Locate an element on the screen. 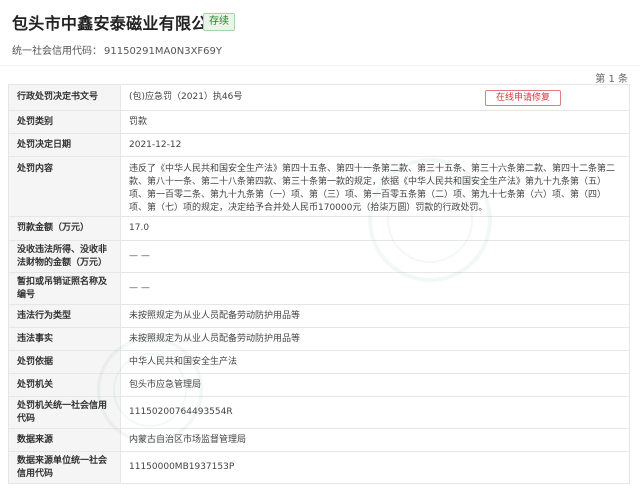 This screenshot has height=502, width=640. row-value: 11150200764493554R is located at coordinates (181, 412).